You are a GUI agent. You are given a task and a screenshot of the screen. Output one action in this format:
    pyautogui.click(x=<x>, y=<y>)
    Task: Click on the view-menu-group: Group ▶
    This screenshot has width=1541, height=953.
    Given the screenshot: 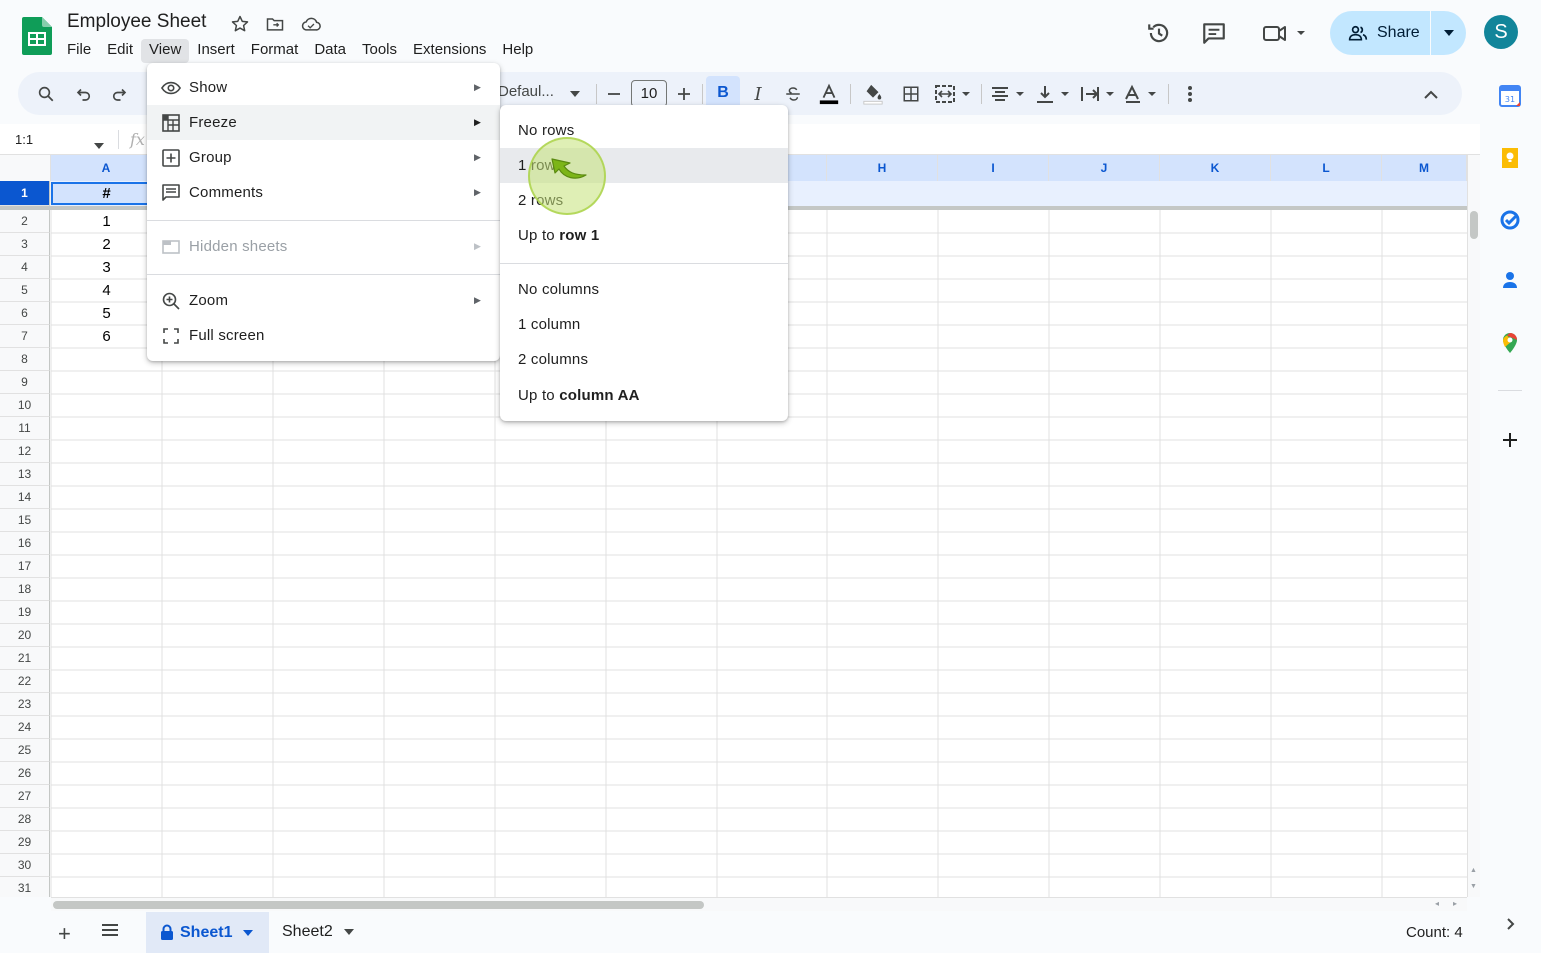 What is the action you would take?
    pyautogui.click(x=323, y=157)
    